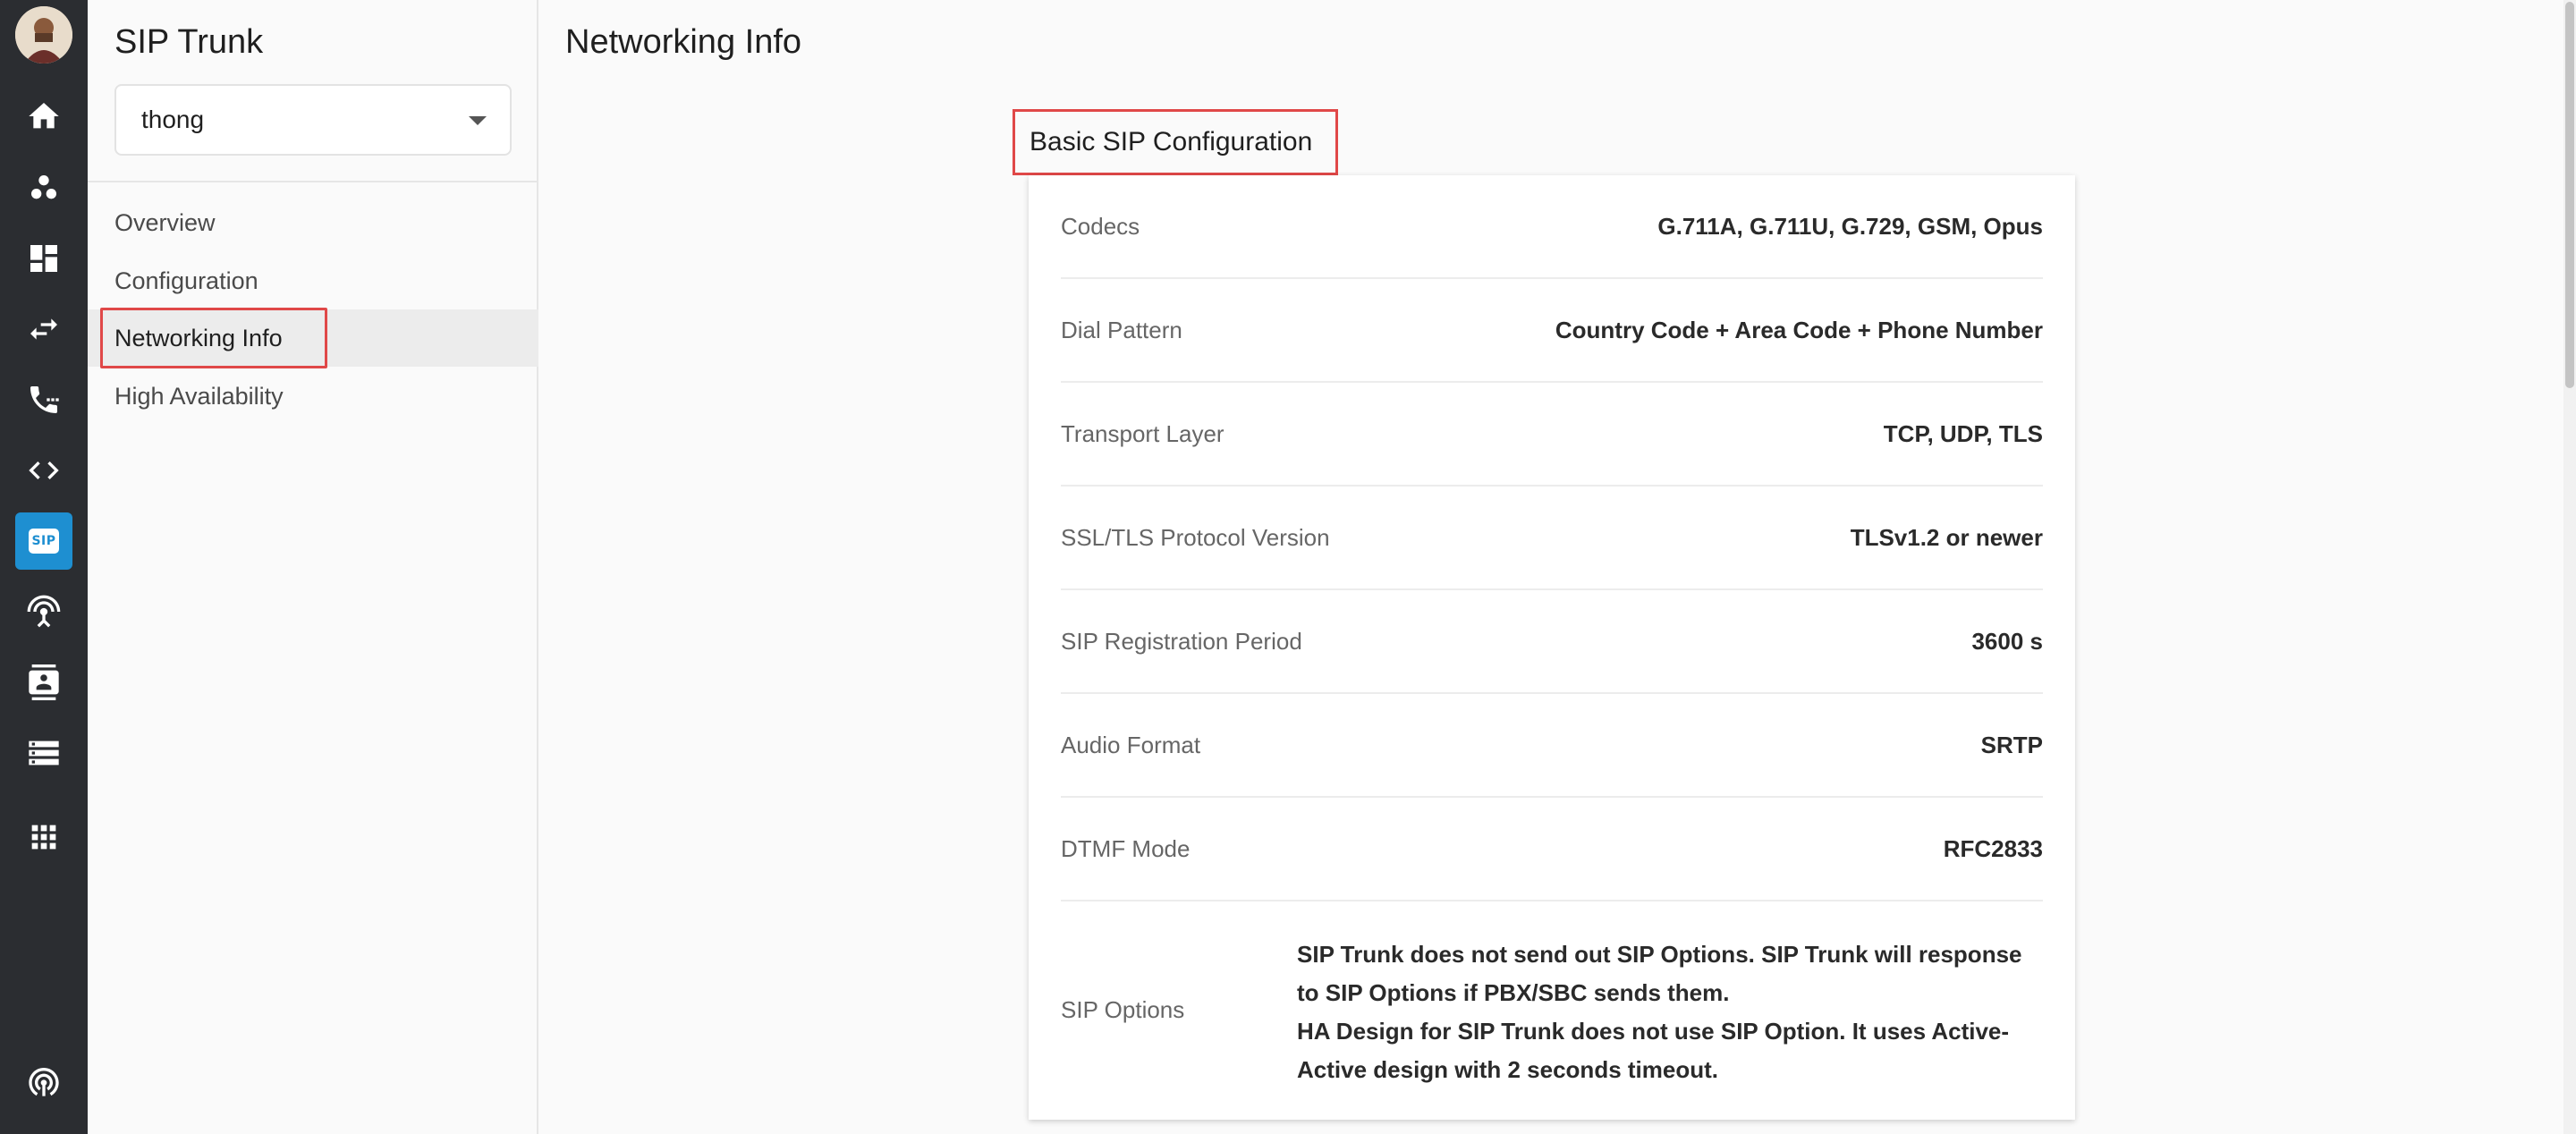 The image size is (2576, 1134). I want to click on avatar, so click(43, 34).